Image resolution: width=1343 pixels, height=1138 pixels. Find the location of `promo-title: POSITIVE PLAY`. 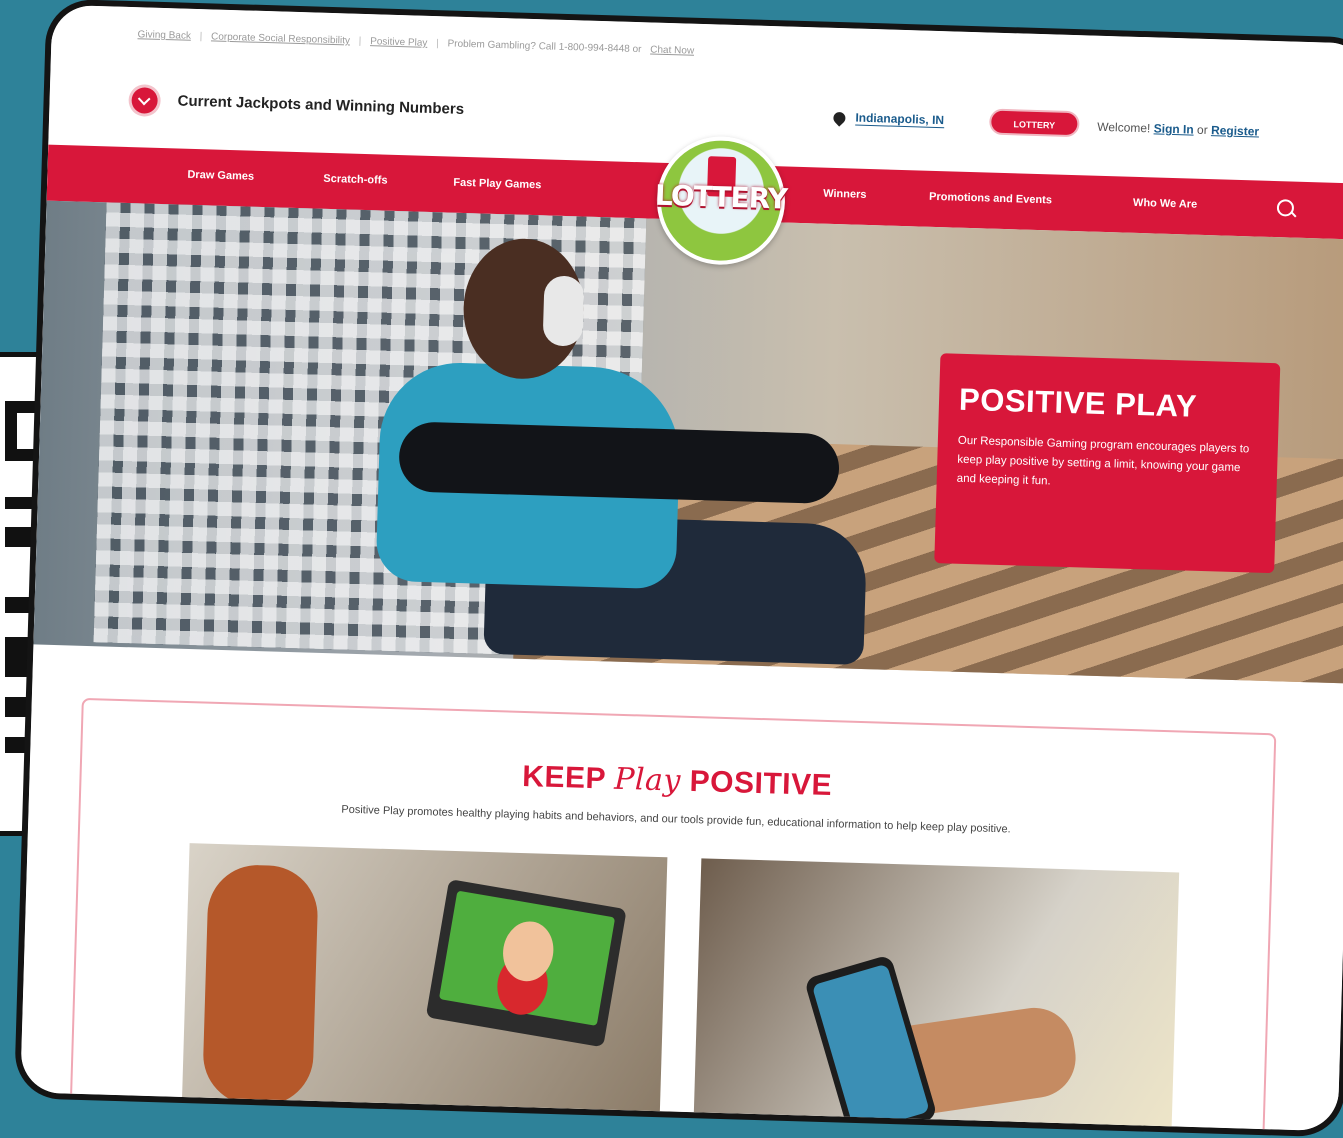

promo-title: POSITIVE PLAY is located at coordinates (1078, 402).